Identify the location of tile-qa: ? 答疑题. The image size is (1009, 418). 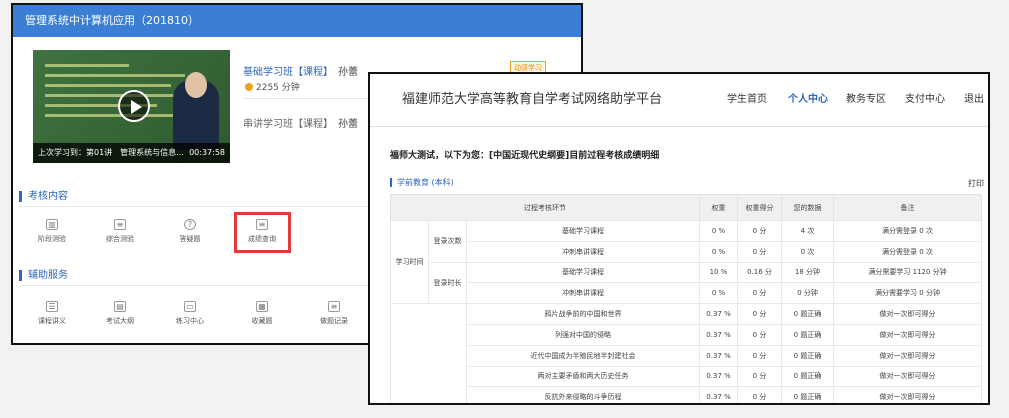
(190, 231).